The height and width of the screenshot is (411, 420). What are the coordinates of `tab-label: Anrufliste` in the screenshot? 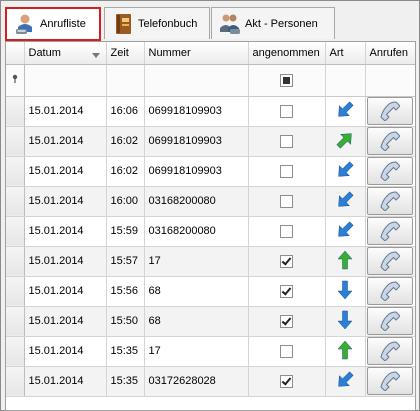 It's located at (63, 24).